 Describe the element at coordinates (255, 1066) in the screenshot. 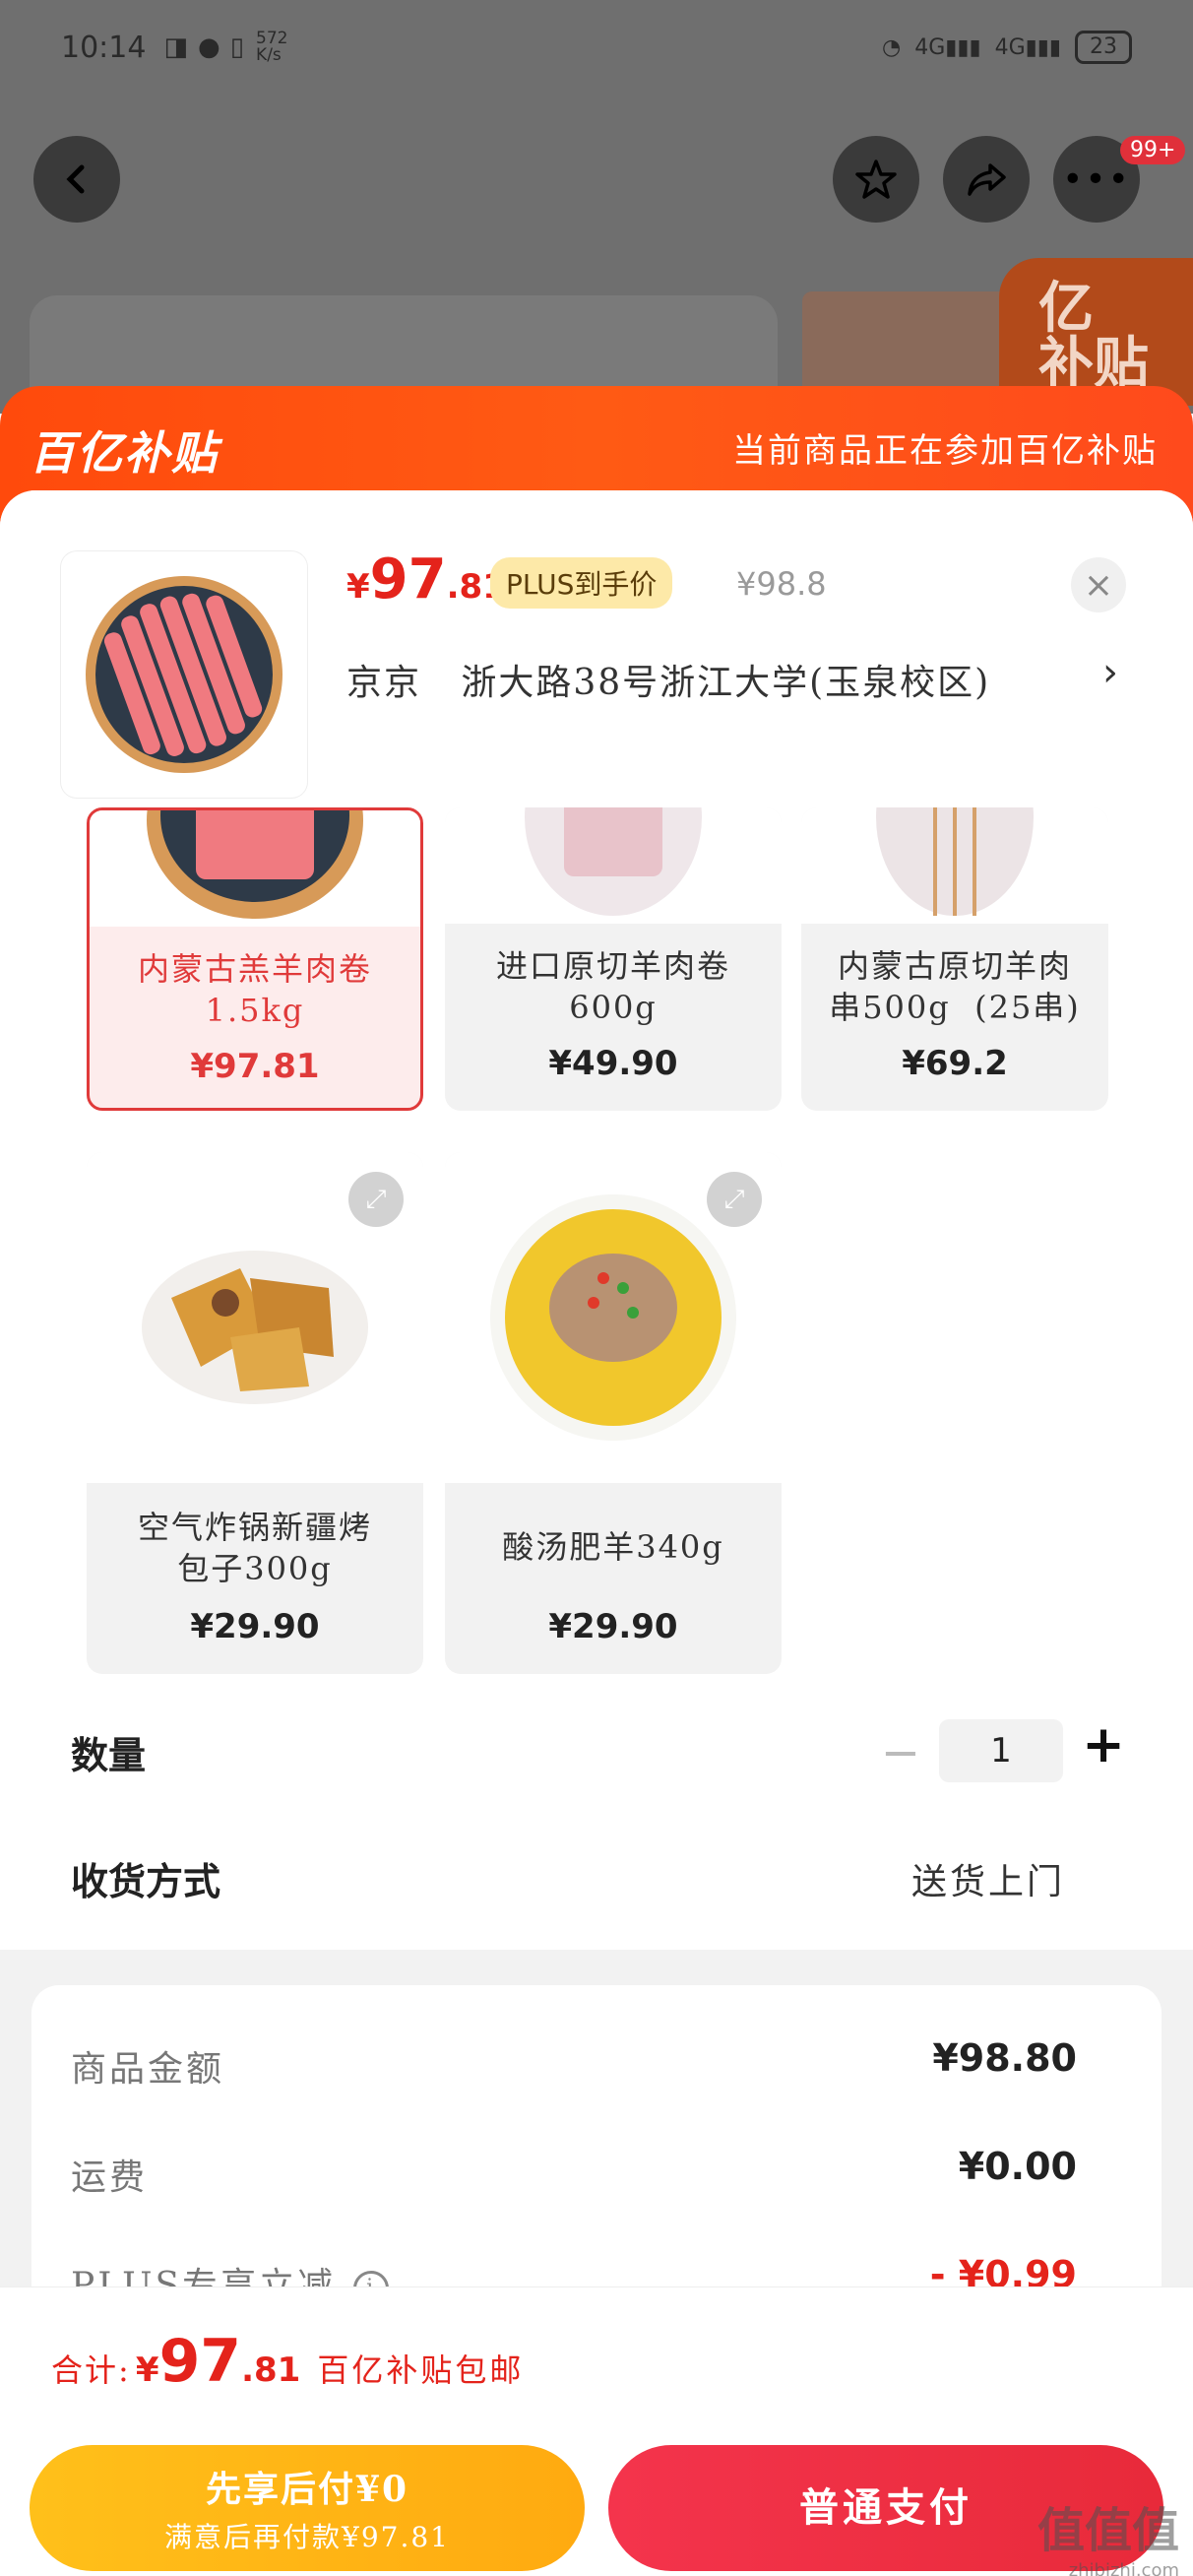

I see `option-price: ¥97.81` at that location.